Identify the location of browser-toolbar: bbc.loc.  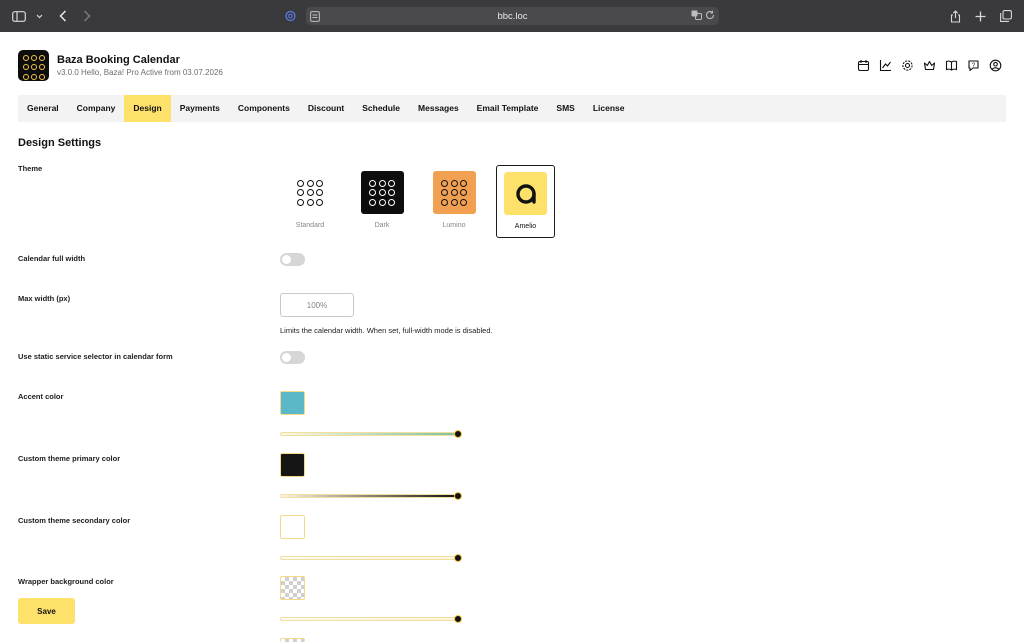
(512, 16).